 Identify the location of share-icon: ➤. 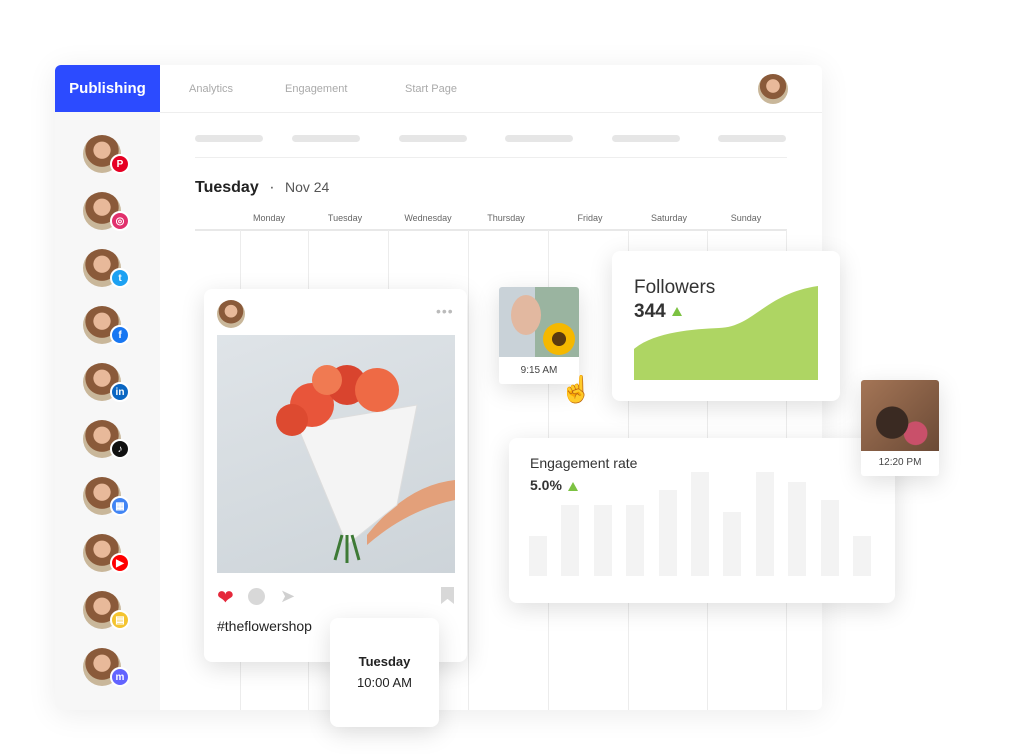
(287, 596).